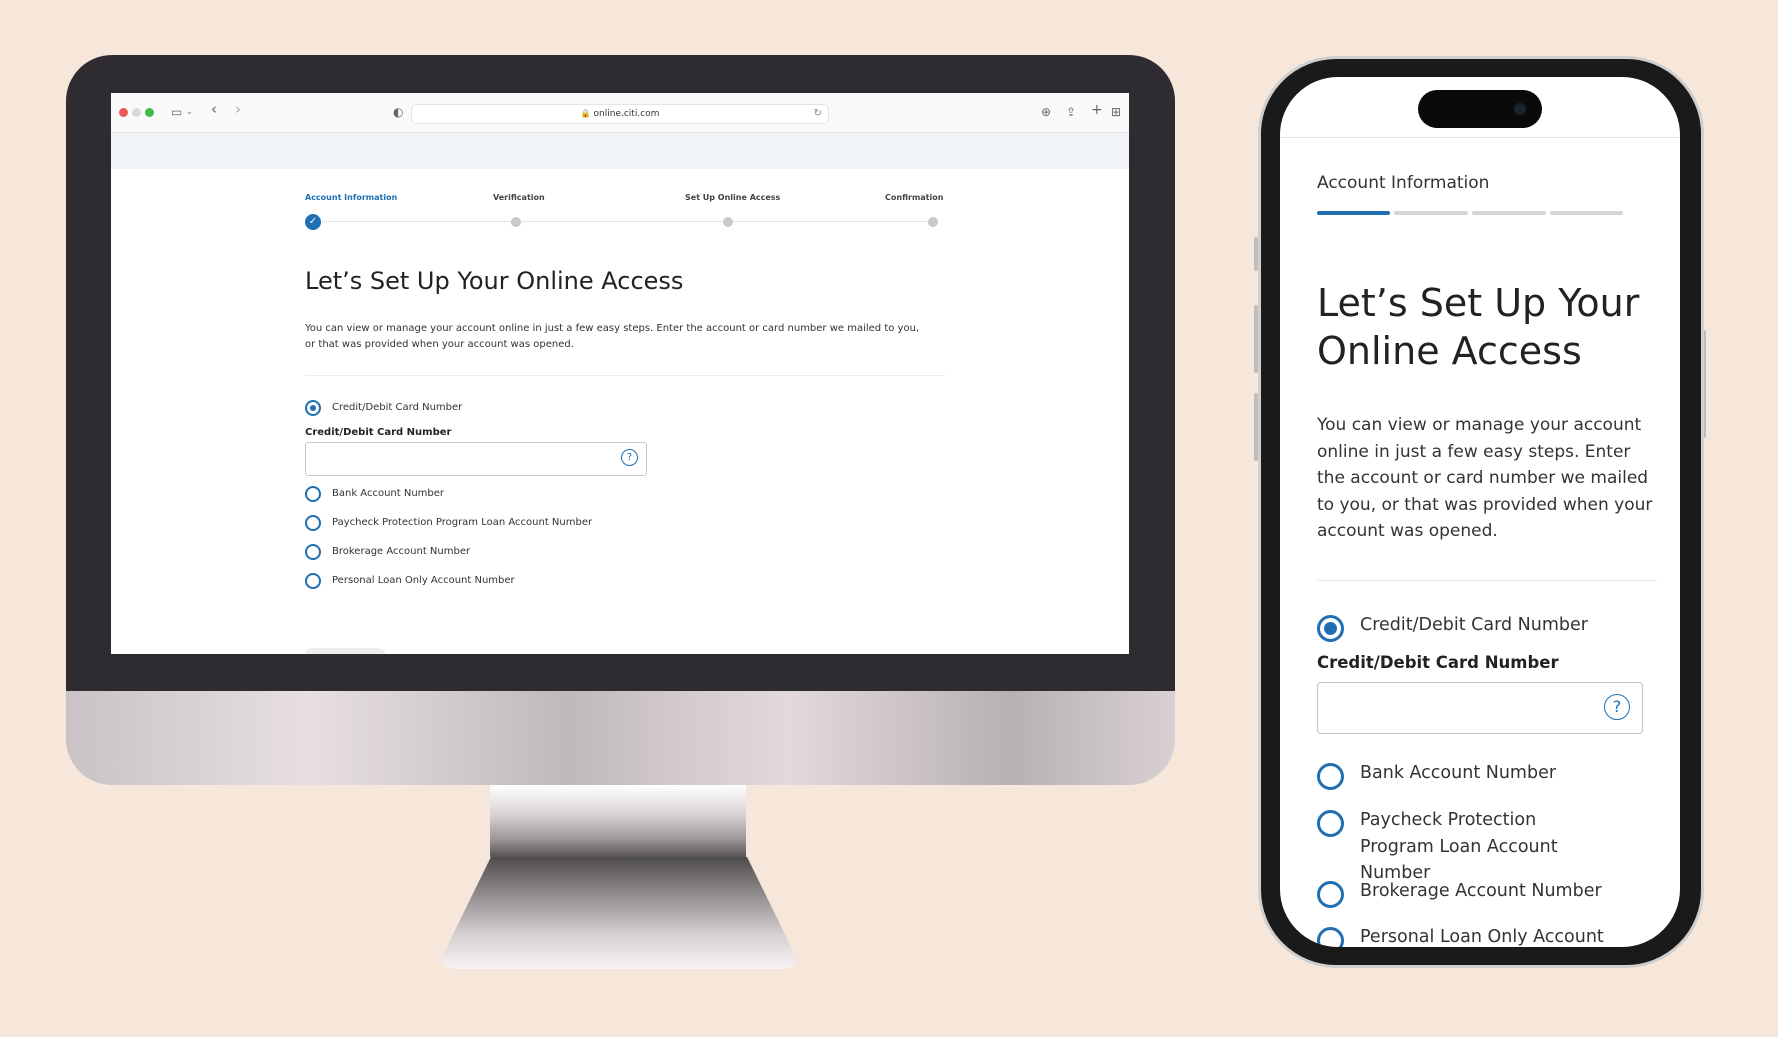 The height and width of the screenshot is (1037, 1778). I want to click on monitor-stand-foot, so click(619, 913).